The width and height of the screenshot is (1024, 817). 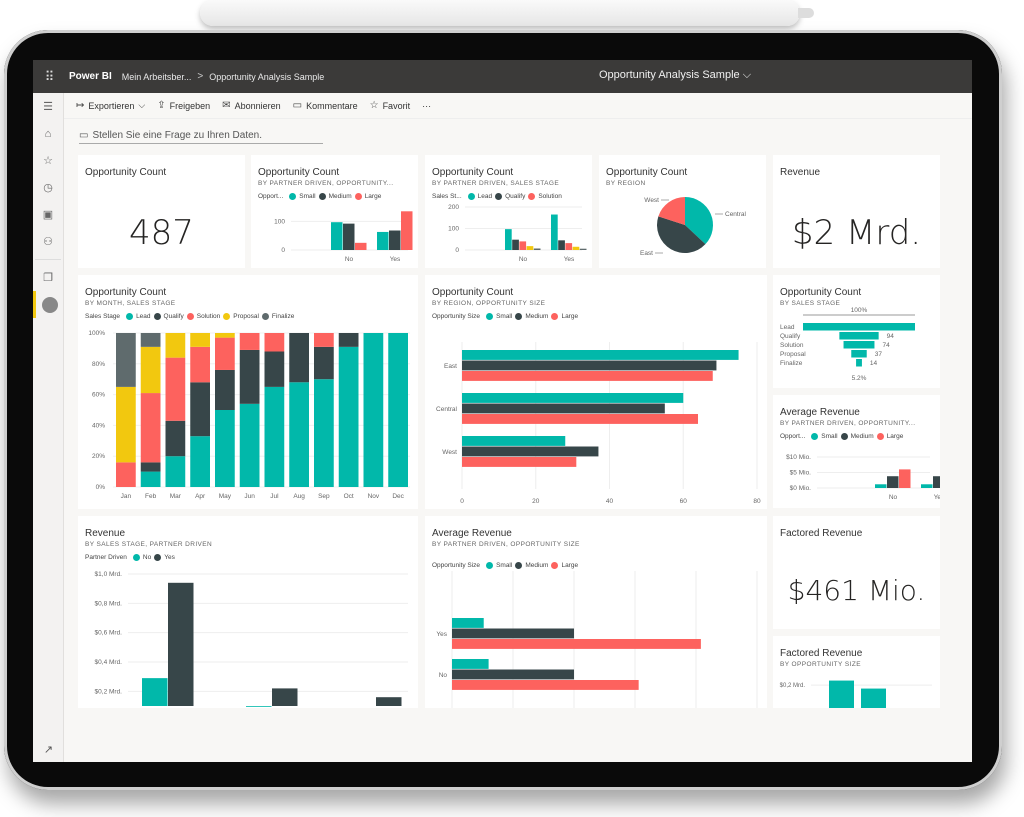 What do you see at coordinates (462, 501) in the screenshot?
I see `x-tick-label: 0` at bounding box center [462, 501].